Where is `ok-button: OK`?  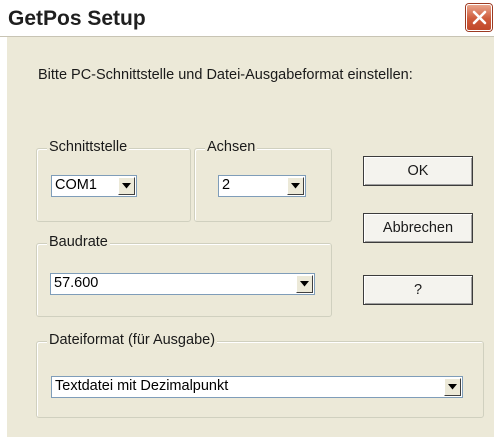 ok-button: OK is located at coordinates (418, 171).